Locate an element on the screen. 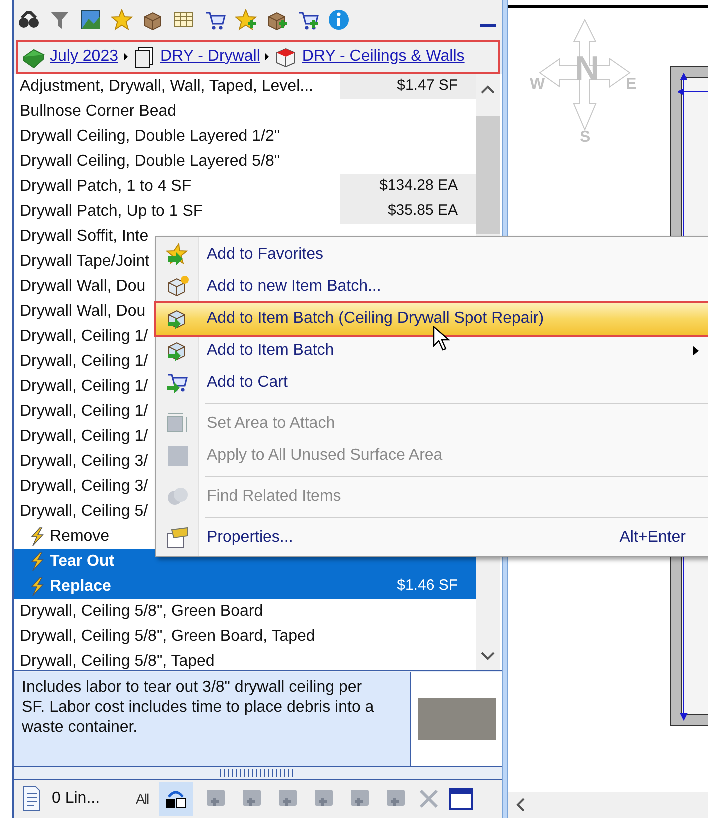  list-item-price: $134.28 EA is located at coordinates (419, 186).